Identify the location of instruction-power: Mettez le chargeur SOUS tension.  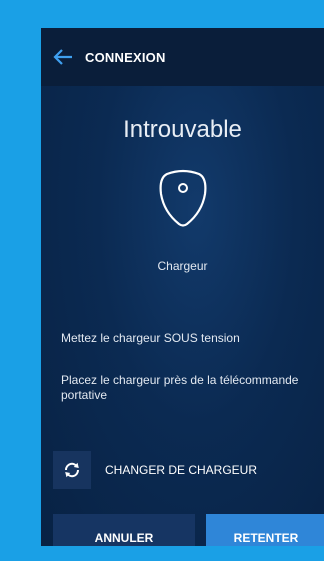
(150, 338).